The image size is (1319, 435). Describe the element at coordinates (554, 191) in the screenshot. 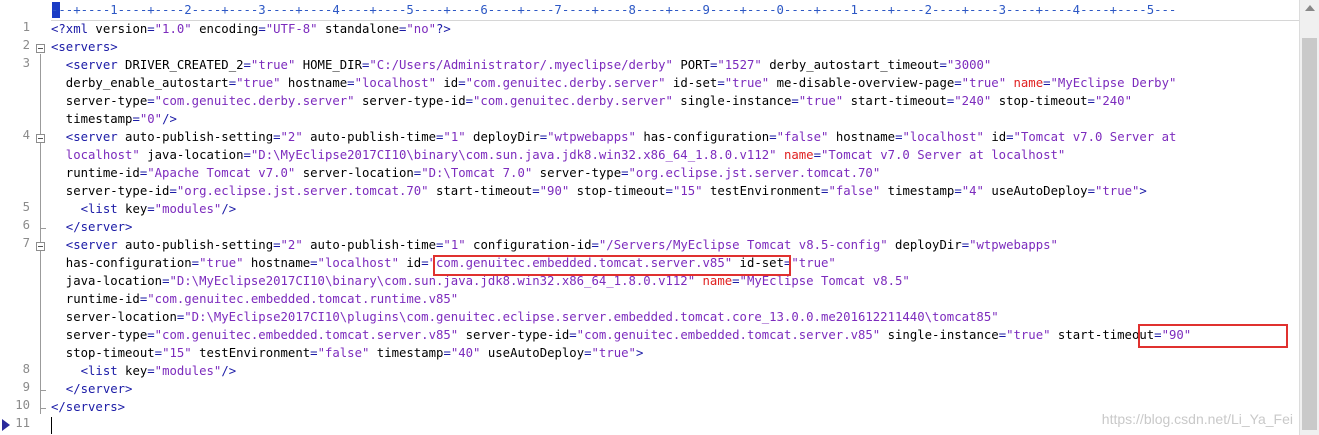

I see `code-token: "90"` at that location.